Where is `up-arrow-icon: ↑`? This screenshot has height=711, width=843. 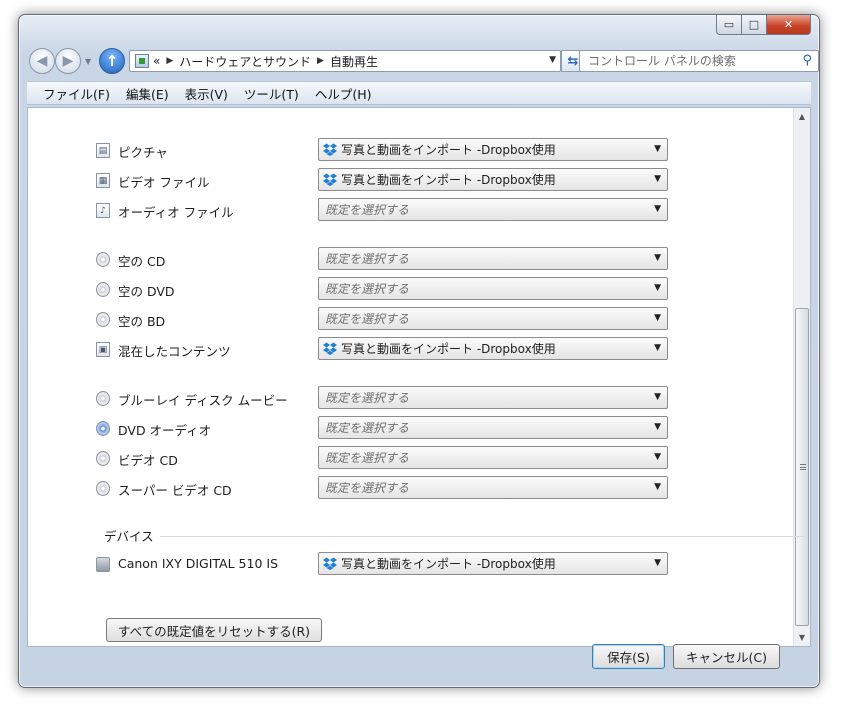 up-arrow-icon: ↑ is located at coordinates (112, 61).